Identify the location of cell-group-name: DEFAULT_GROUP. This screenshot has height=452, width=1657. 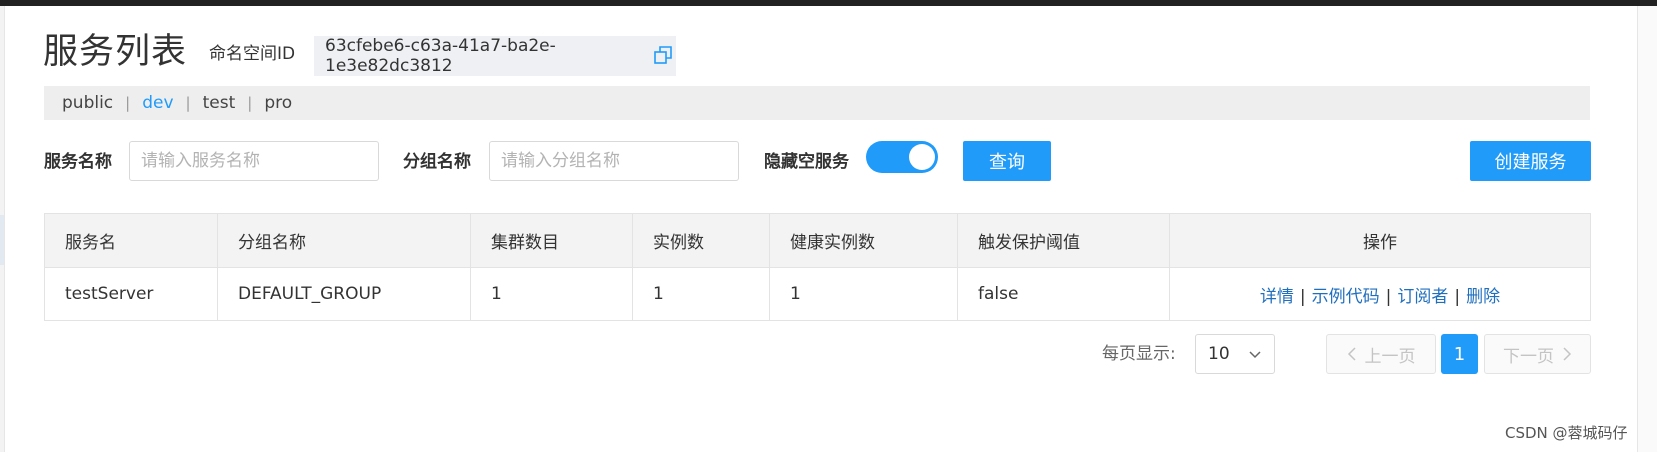
(344, 294).